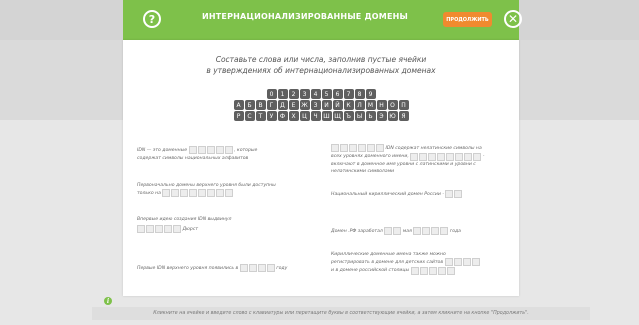 This screenshot has width=639, height=325. Describe the element at coordinates (315, 105) in the screenshot. I see `letter-tile: З` at that location.